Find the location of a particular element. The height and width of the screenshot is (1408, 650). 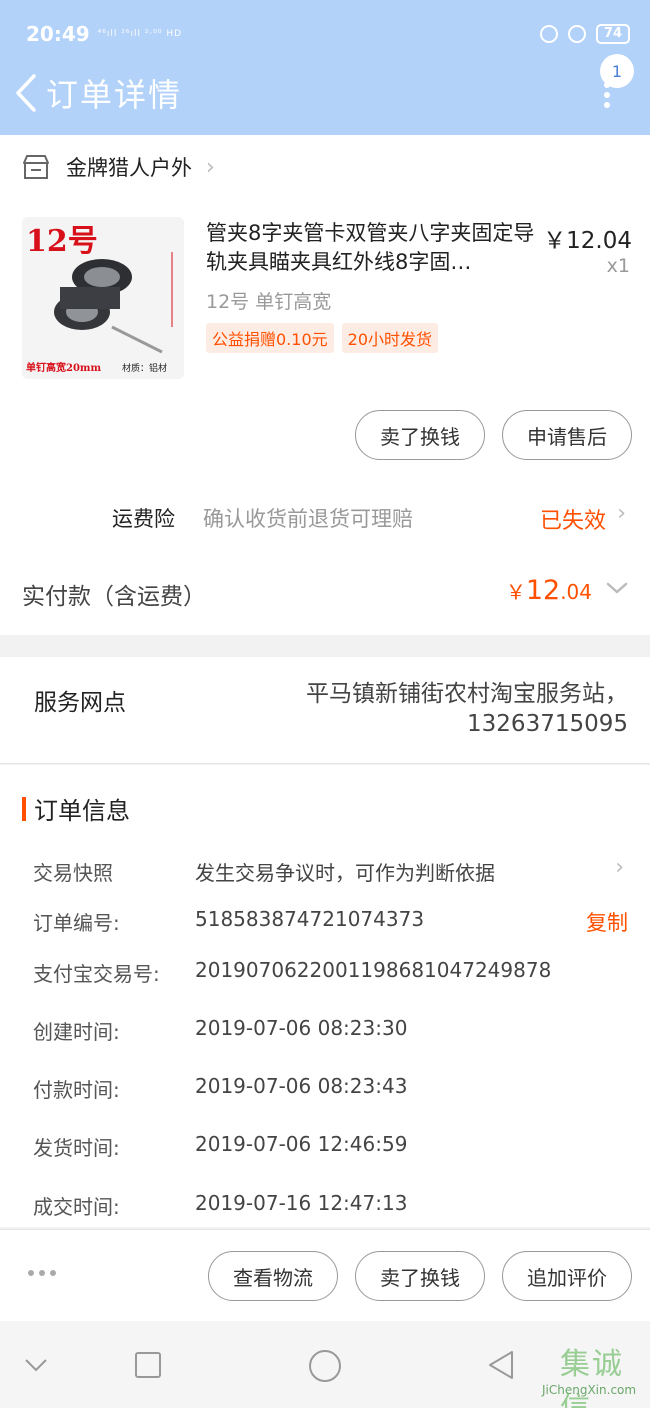

service-label: 服务网点 is located at coordinates (80, 703).